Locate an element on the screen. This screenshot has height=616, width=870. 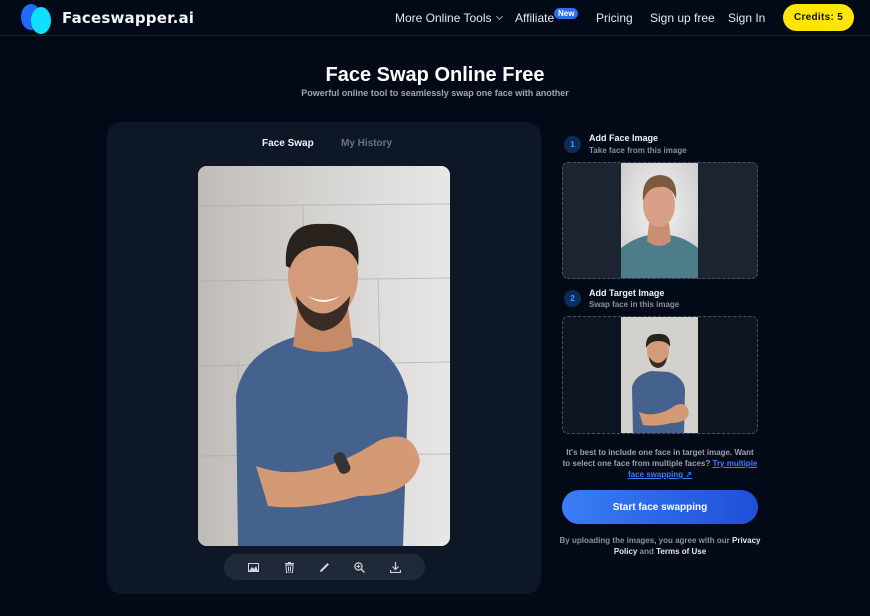
nav-signup: Sign up free is located at coordinates (682, 18).